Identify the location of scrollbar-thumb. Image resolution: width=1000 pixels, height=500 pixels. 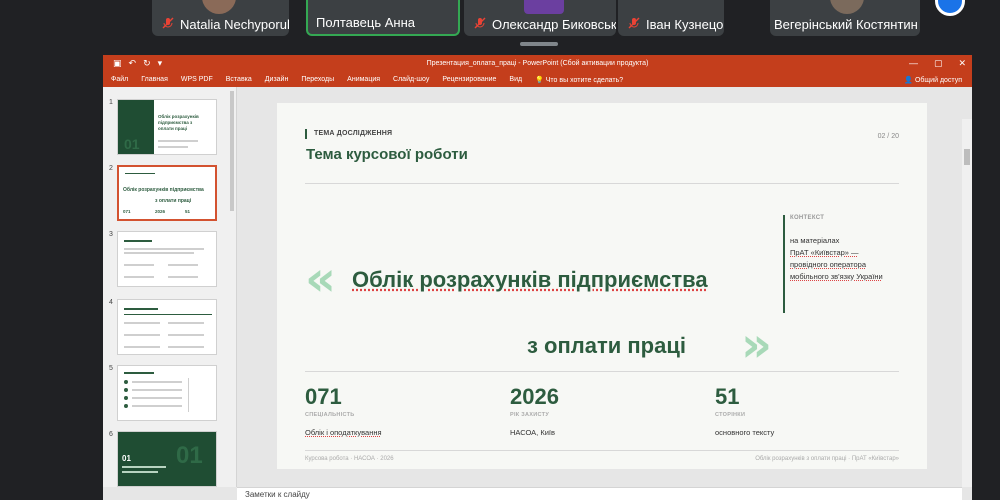
(967, 157).